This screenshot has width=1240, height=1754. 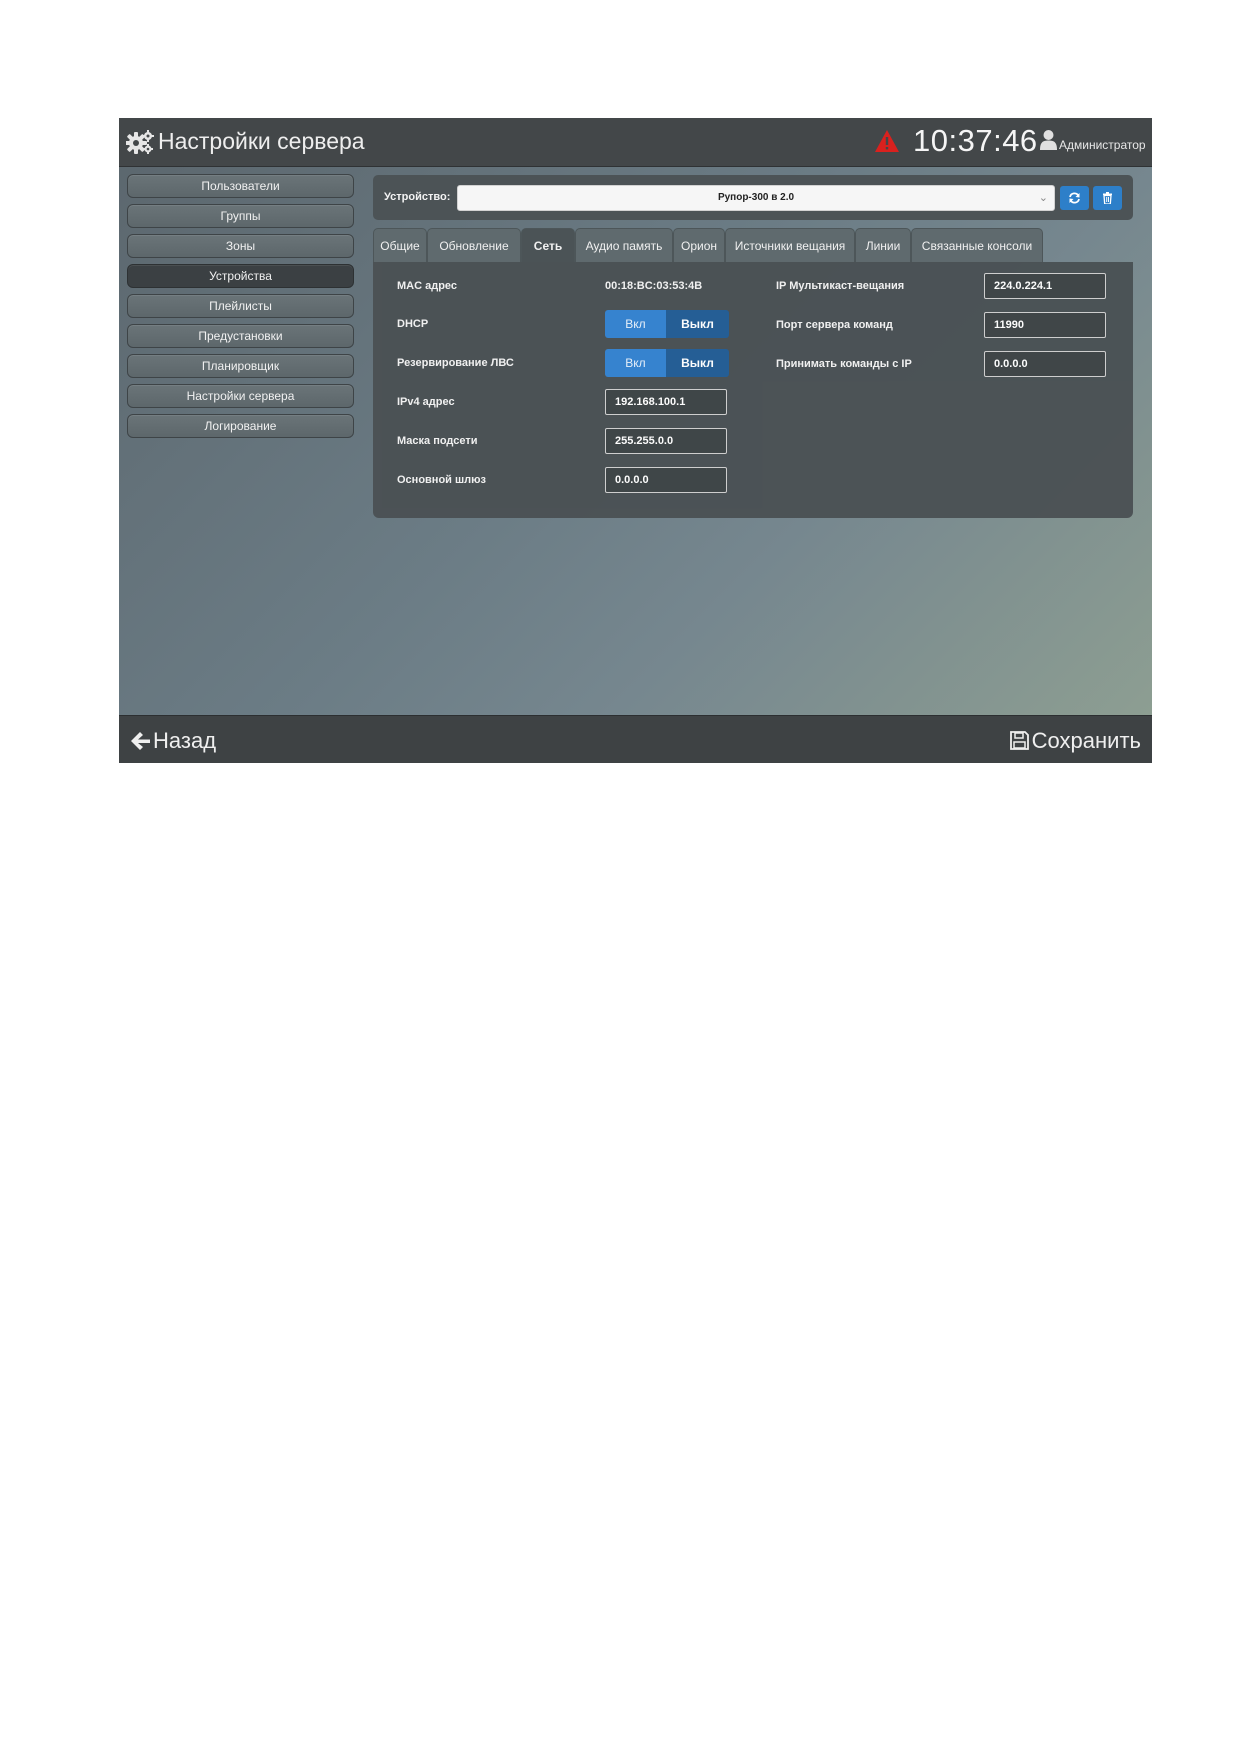 I want to click on lan-redundancy-off-button: Выкл, so click(x=697, y=363).